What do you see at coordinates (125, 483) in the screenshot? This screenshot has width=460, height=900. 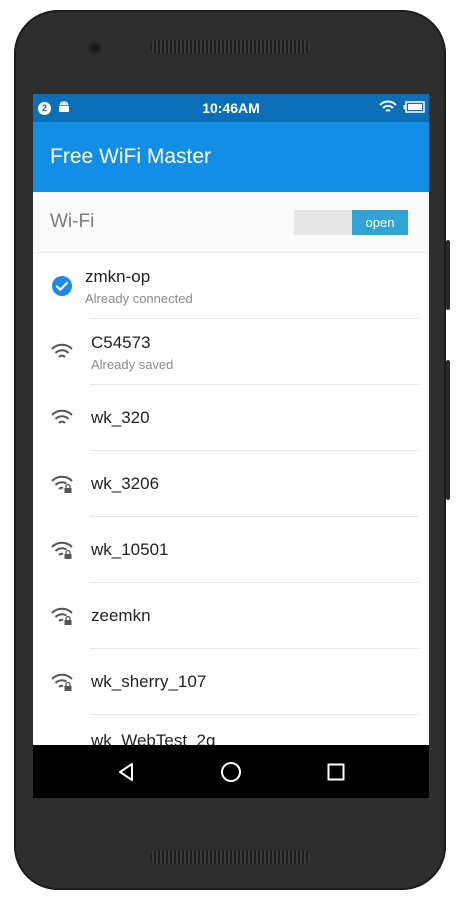 I see `network-name: wk_3206` at bounding box center [125, 483].